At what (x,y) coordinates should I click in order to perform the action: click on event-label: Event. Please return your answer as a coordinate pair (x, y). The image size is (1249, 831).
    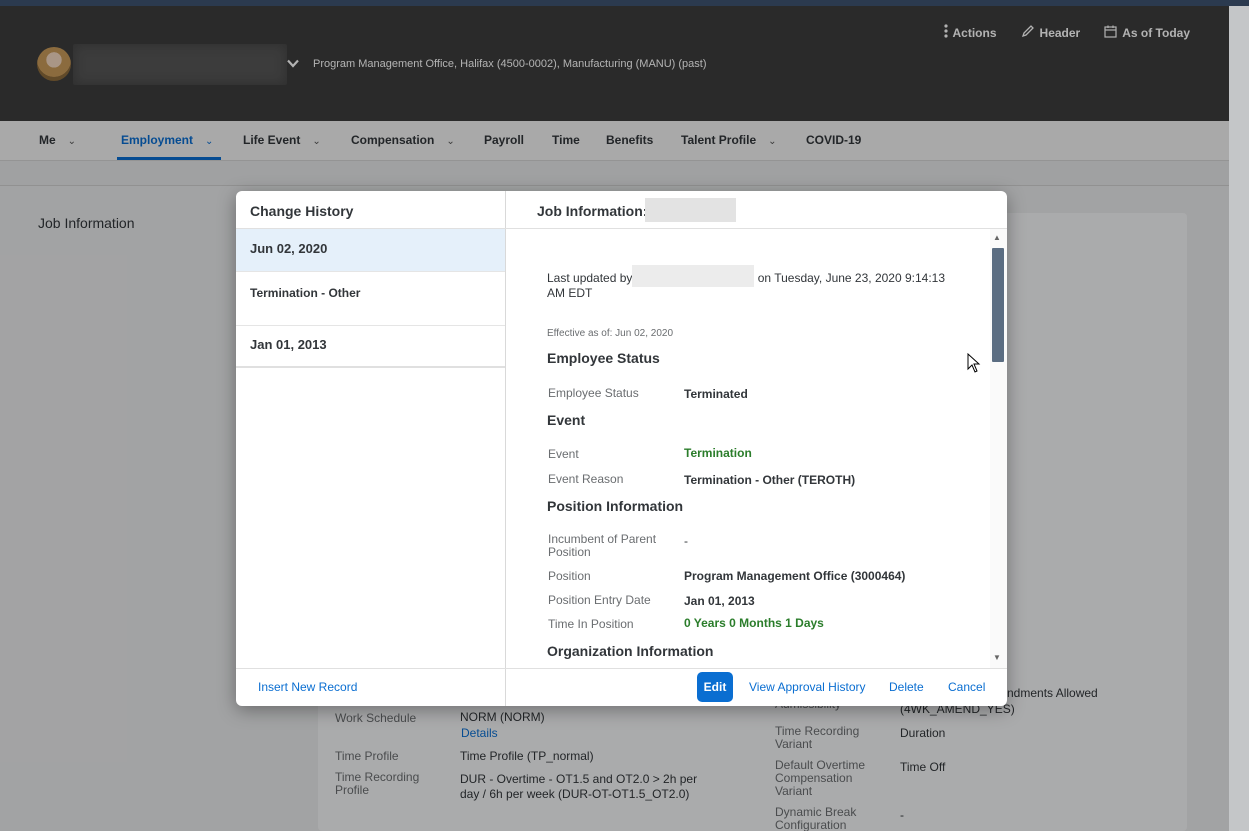
    Looking at the image, I should click on (563, 454).